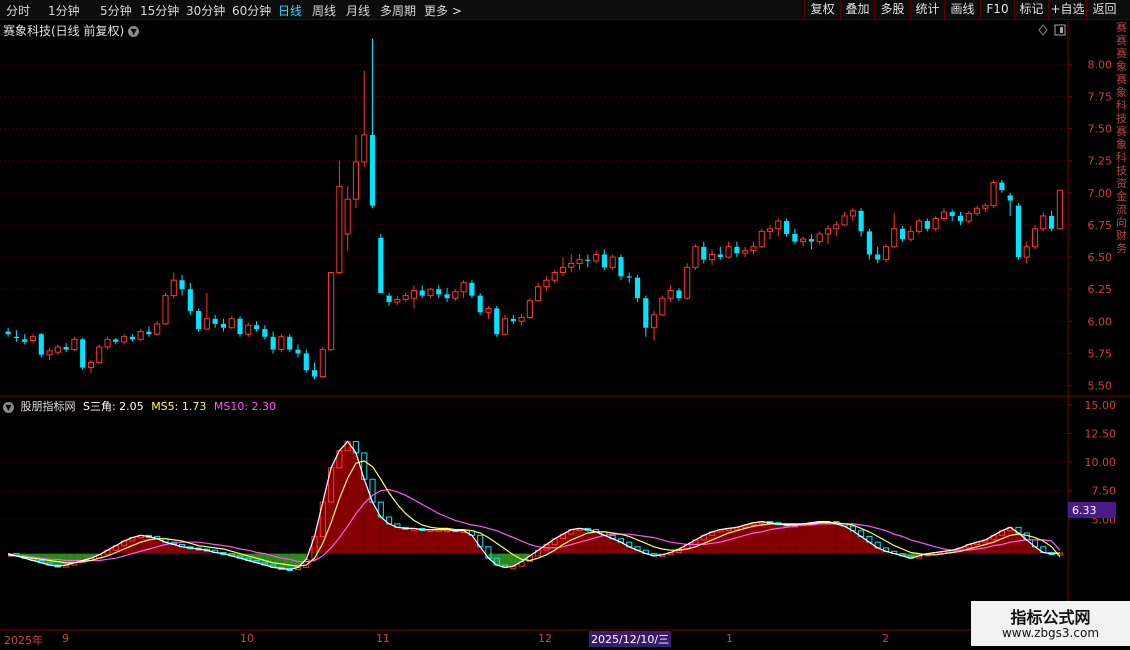 This screenshot has height=650, width=1130. I want to click on indicator-tick-label: 15.00, so click(1101, 405).